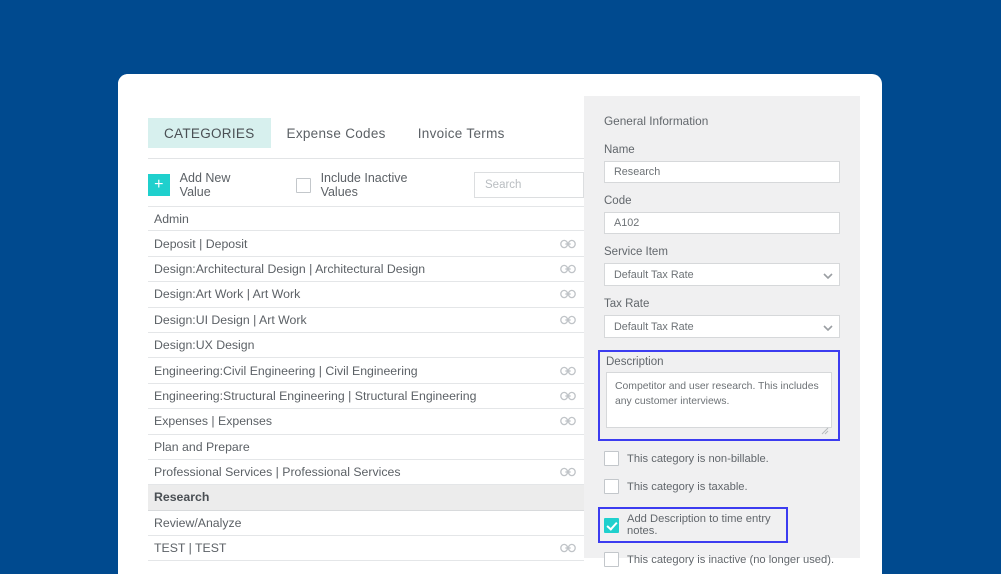 This screenshot has height=574, width=1001. Describe the element at coordinates (202, 446) in the screenshot. I see `category-label: Plan and Prepare` at that location.